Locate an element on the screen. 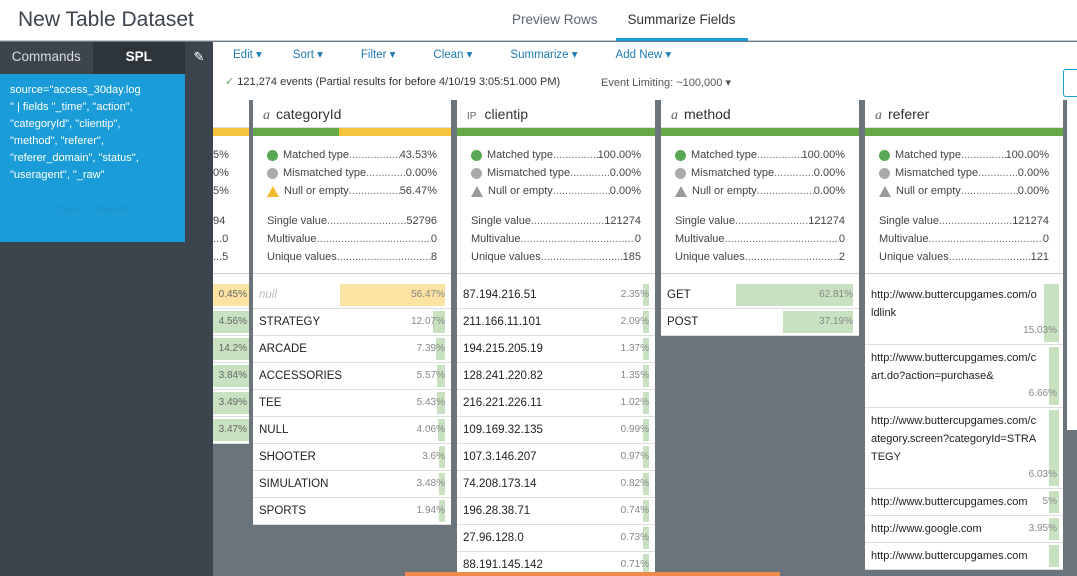  value-percent: 0.97% is located at coordinates (634, 456).